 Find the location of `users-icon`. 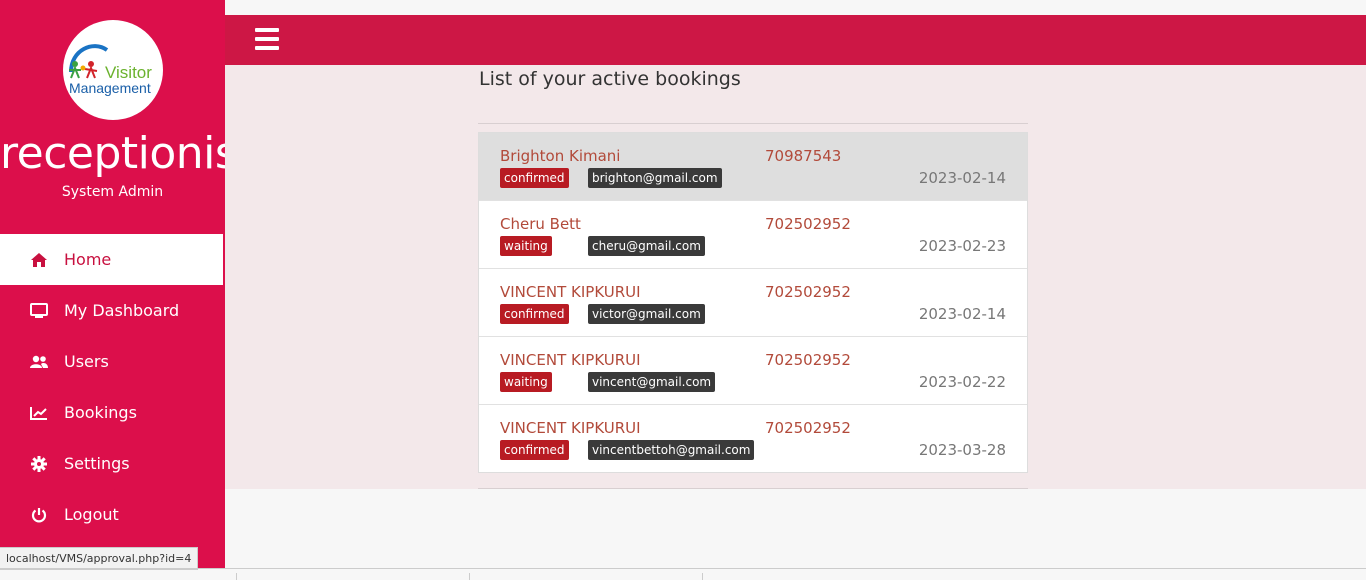

users-icon is located at coordinates (39, 362).